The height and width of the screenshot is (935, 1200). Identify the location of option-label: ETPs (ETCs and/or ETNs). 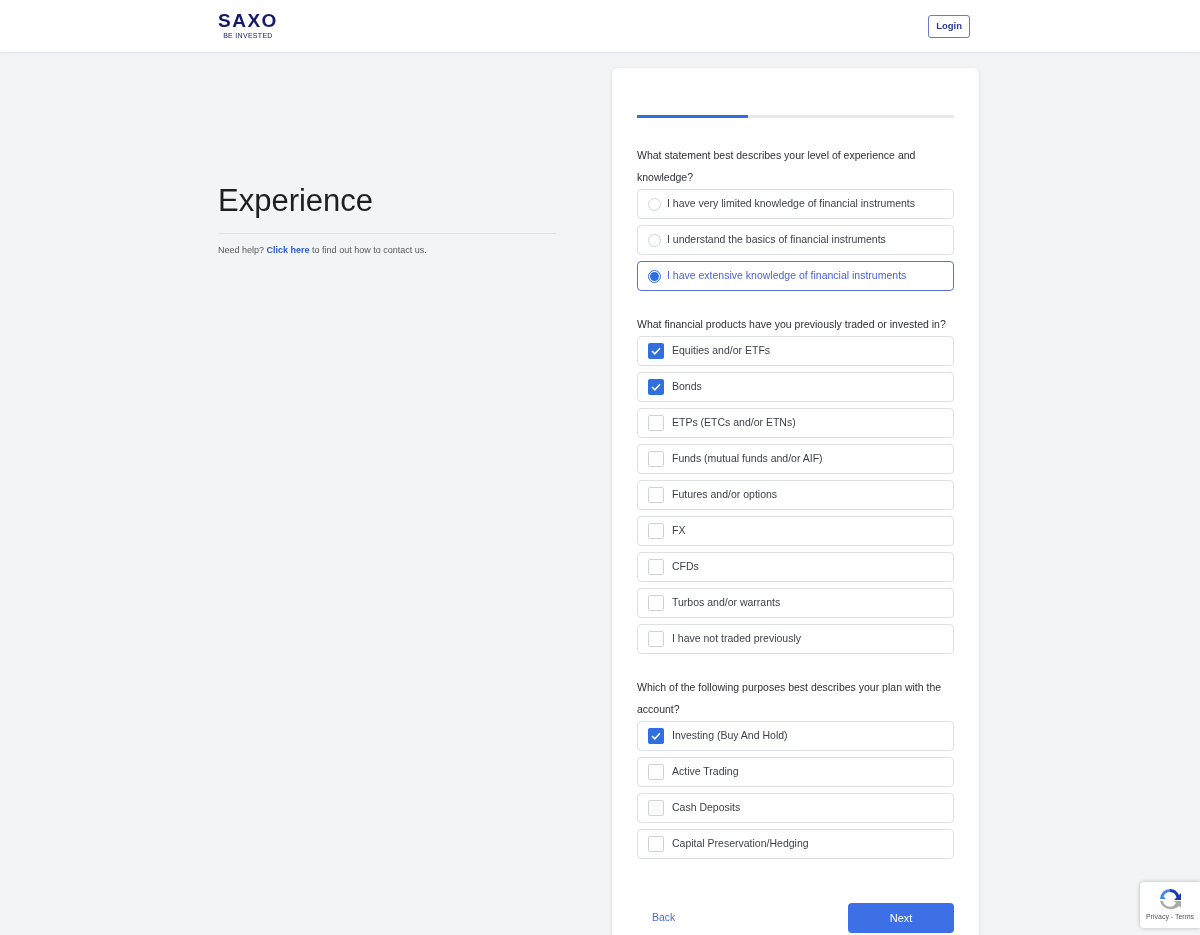
(734, 423).